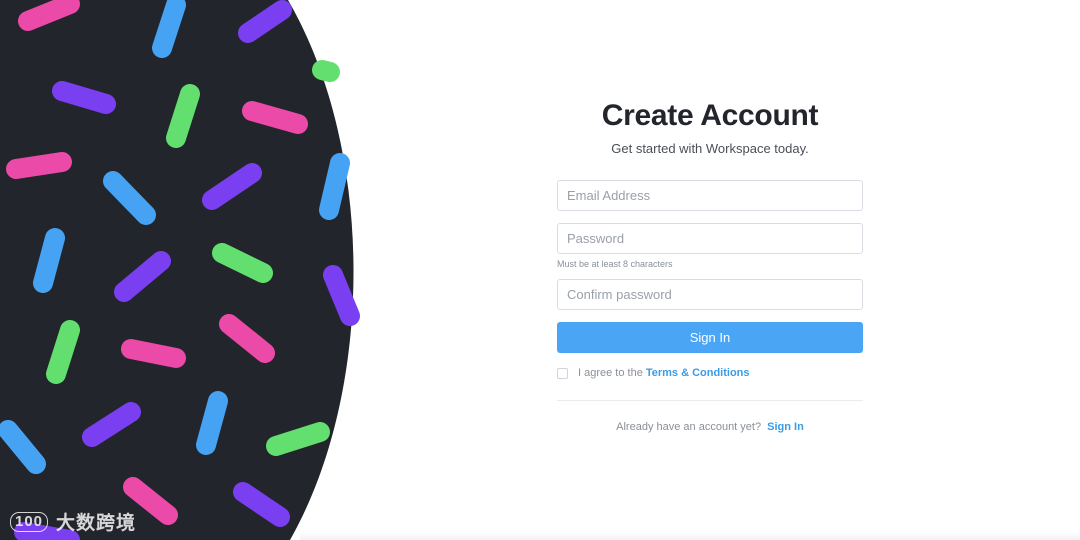  Describe the element at coordinates (710, 148) in the screenshot. I see `page-subtitle: Get started with Workspace today.` at that location.